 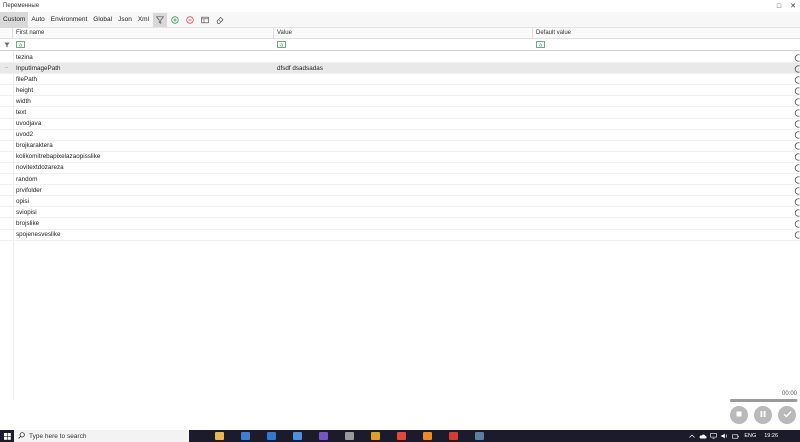 What do you see at coordinates (220, 20) in the screenshot?
I see `eraser-icon` at bounding box center [220, 20].